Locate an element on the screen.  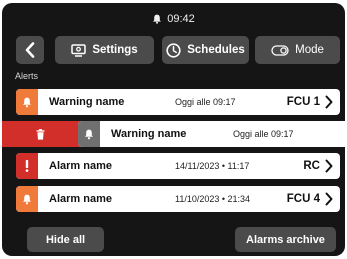
alert-source: FCU 4 is located at coordinates (303, 199).